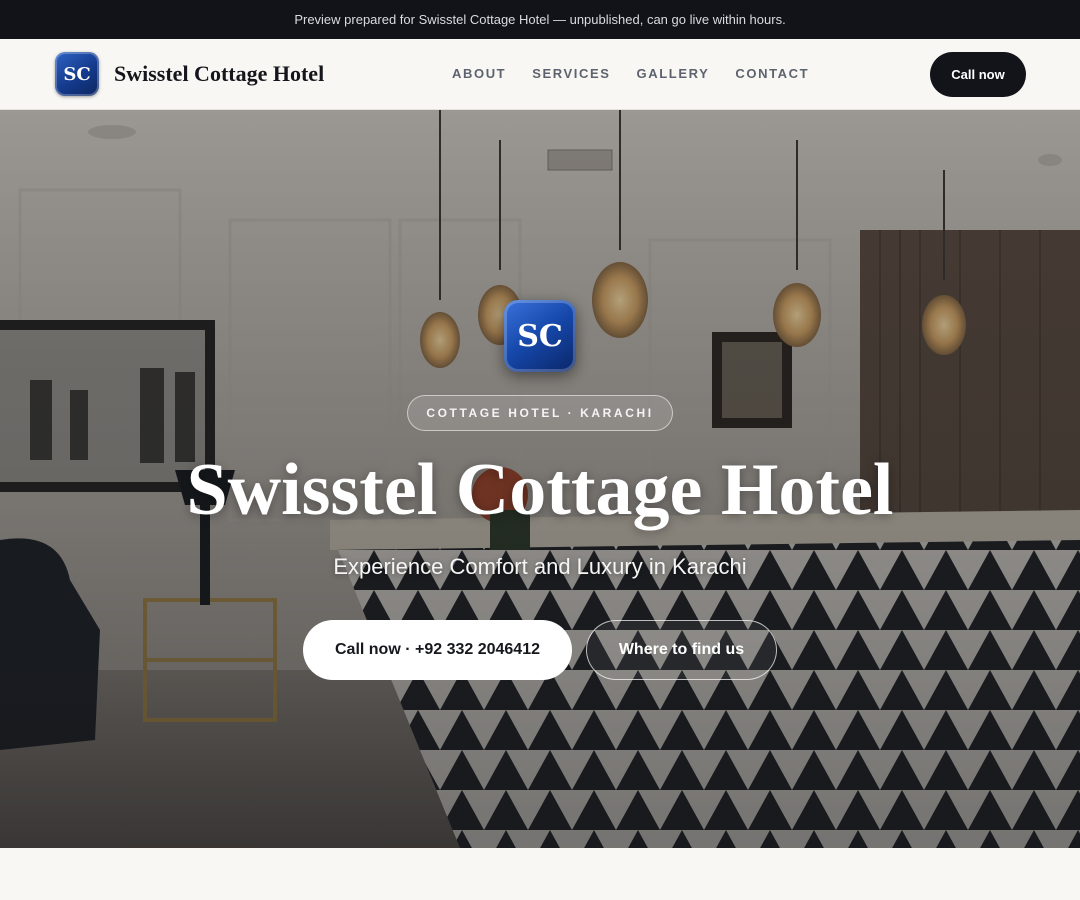 The height and width of the screenshot is (900, 1080). I want to click on main-nav: ABOUT SERVICES GALLERY CONTACT, so click(630, 73).